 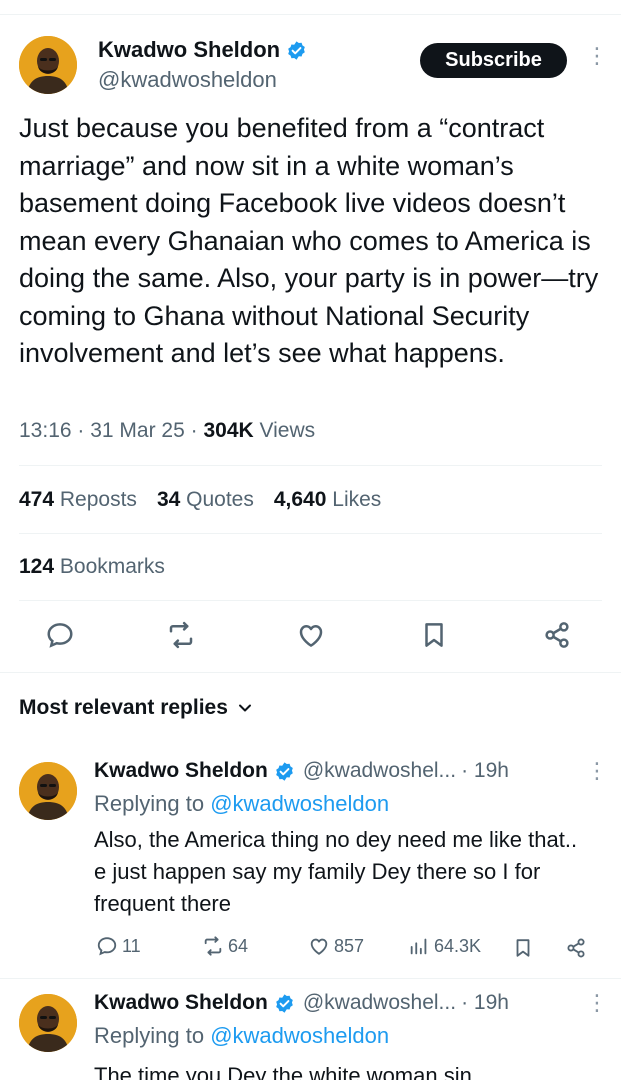 I want to click on reply-views-button: 64.3K, so click(x=444, y=946).